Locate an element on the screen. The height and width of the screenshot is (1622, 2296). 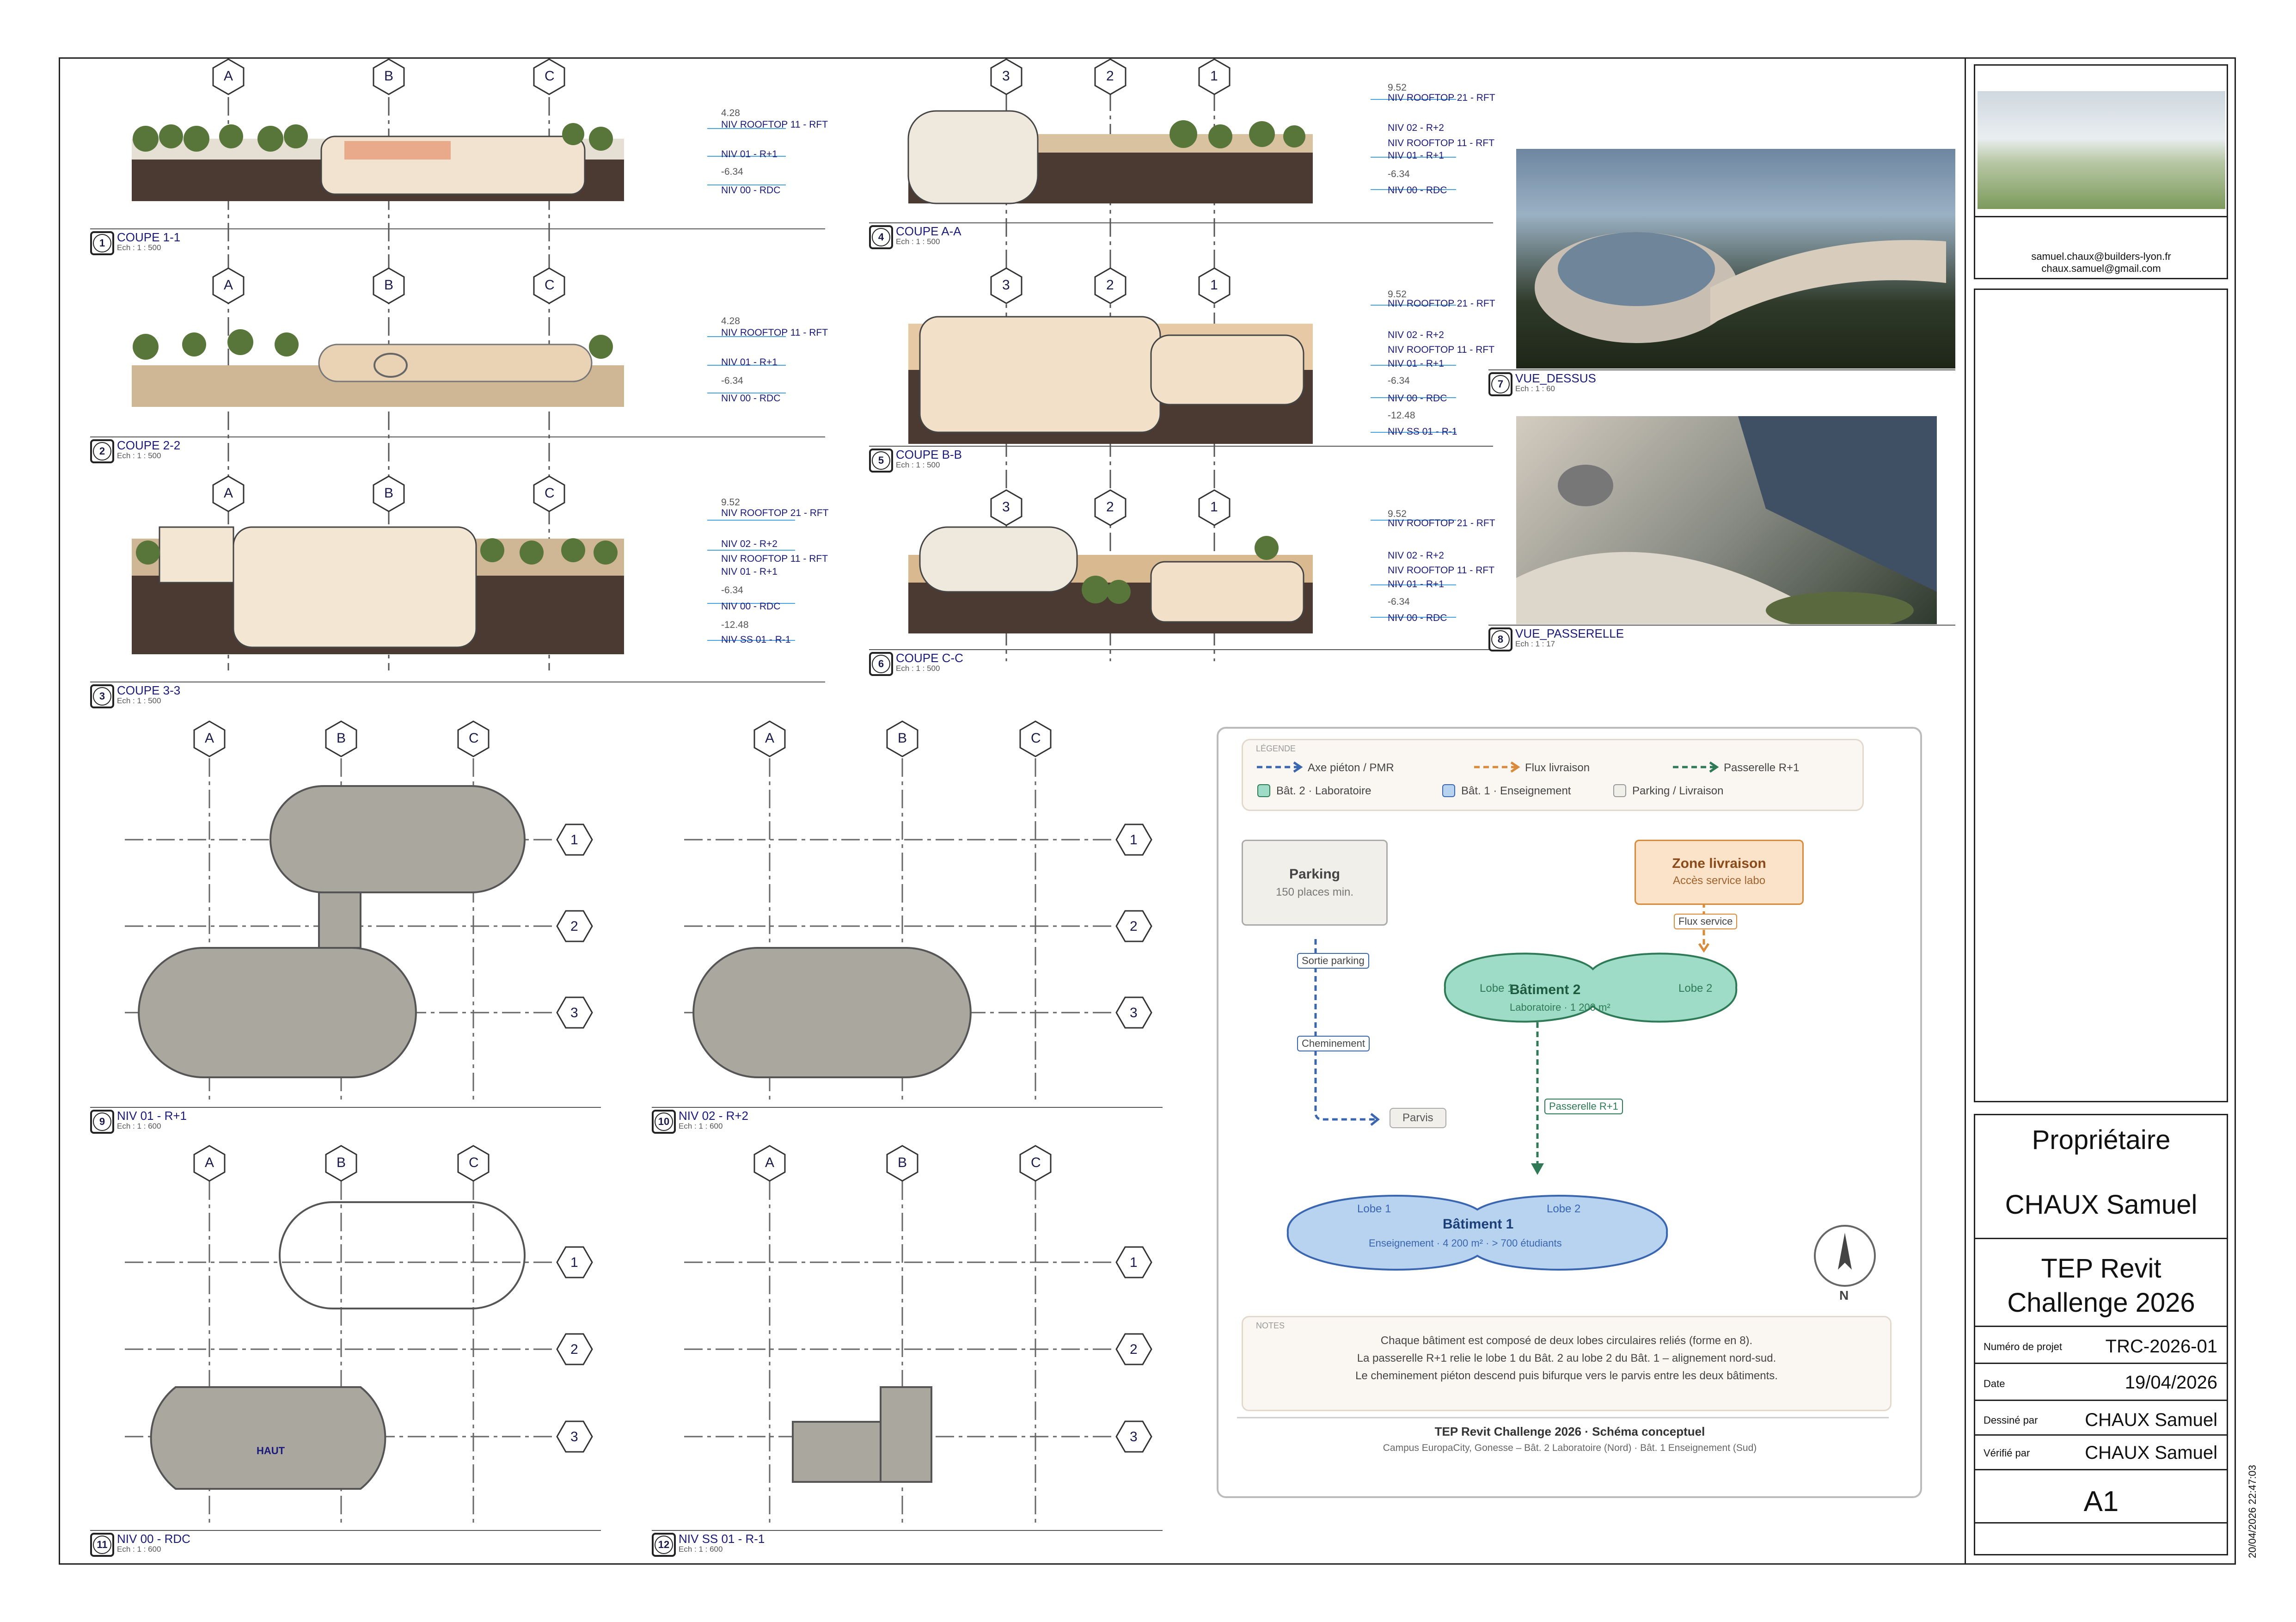
view-title-niv00: 11 NIV 00 - RDC Ech : 1 : 600 is located at coordinates (140, 1545).